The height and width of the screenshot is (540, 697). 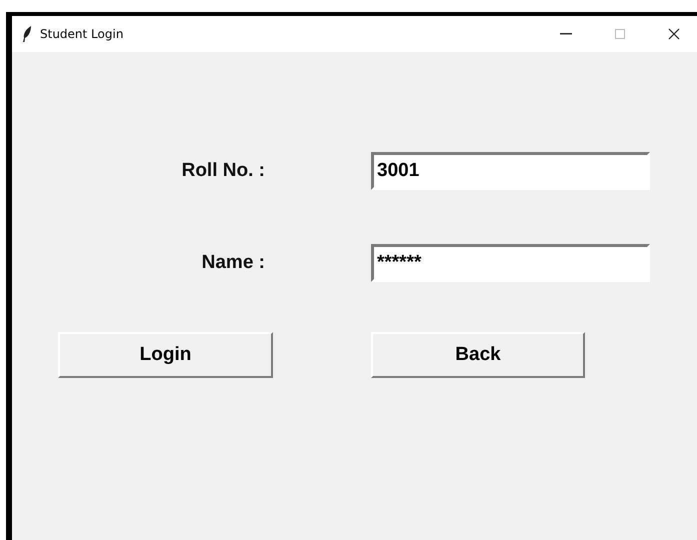 What do you see at coordinates (82, 34) in the screenshot?
I see `window-title: Student Login` at bounding box center [82, 34].